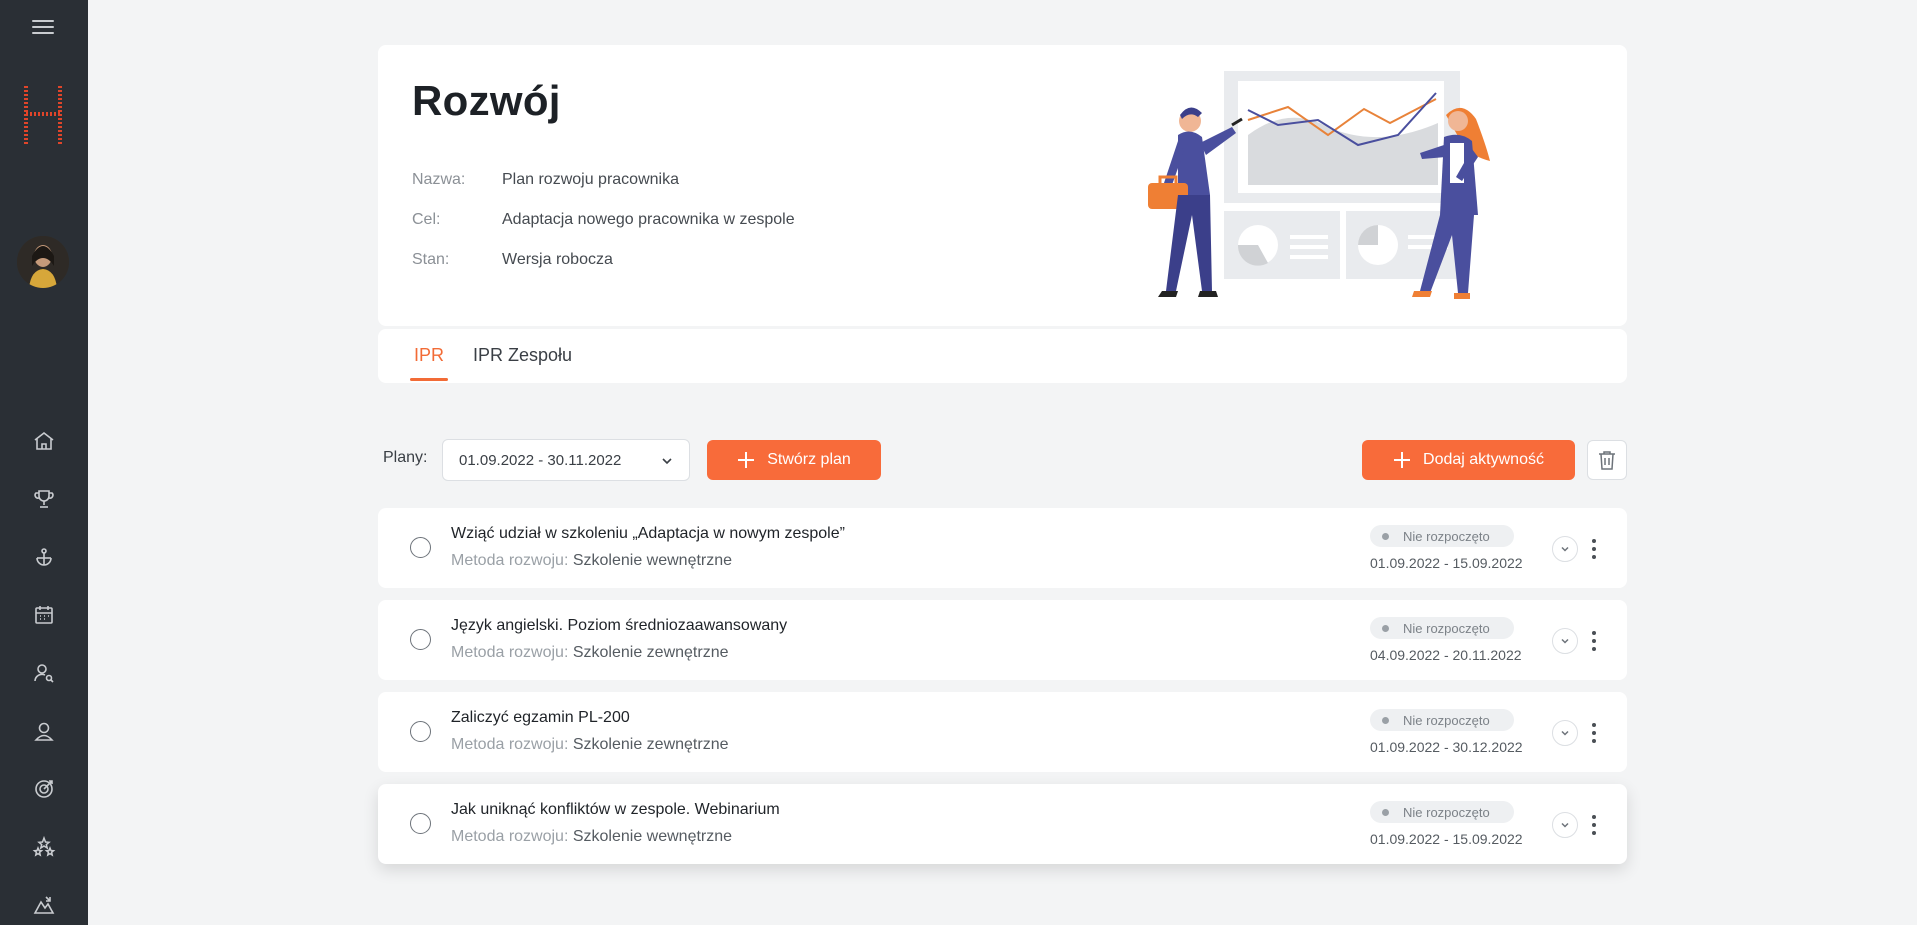 The height and width of the screenshot is (925, 1917). What do you see at coordinates (648, 219) in the screenshot?
I see `detail-value: Adaptacja nowego pracownika w zespole` at bounding box center [648, 219].